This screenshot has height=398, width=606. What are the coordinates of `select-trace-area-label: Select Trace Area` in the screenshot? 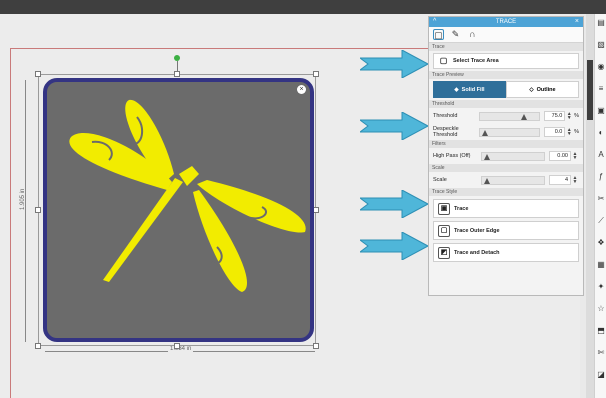 It's located at (476, 60).